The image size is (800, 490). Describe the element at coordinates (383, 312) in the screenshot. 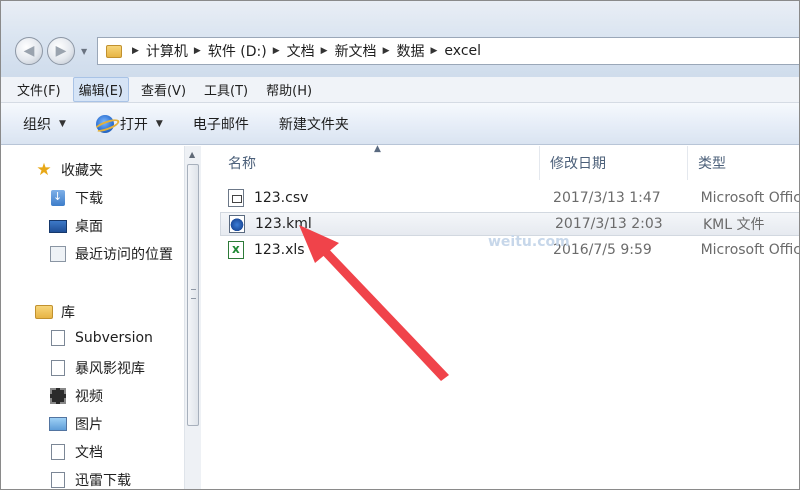

I see `arrow-shaft` at that location.